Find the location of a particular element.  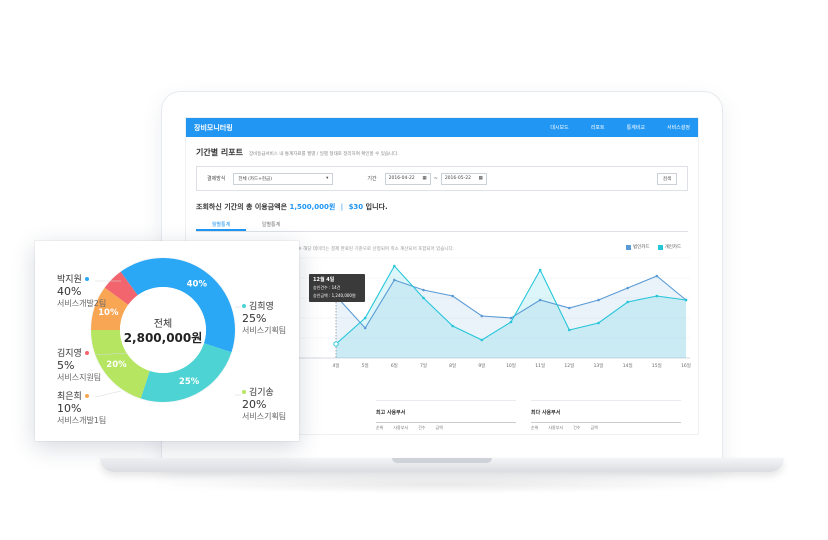

x-tick-label: 16일 is located at coordinates (686, 365).